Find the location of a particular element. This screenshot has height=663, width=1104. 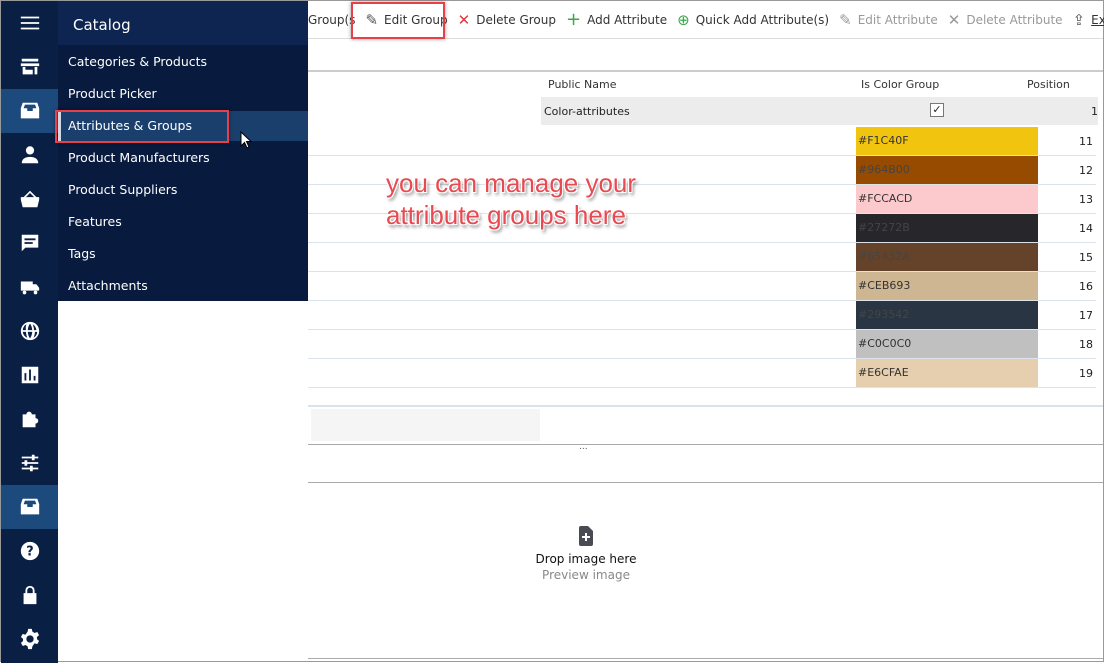

puzzle-icon is located at coordinates (30, 419).